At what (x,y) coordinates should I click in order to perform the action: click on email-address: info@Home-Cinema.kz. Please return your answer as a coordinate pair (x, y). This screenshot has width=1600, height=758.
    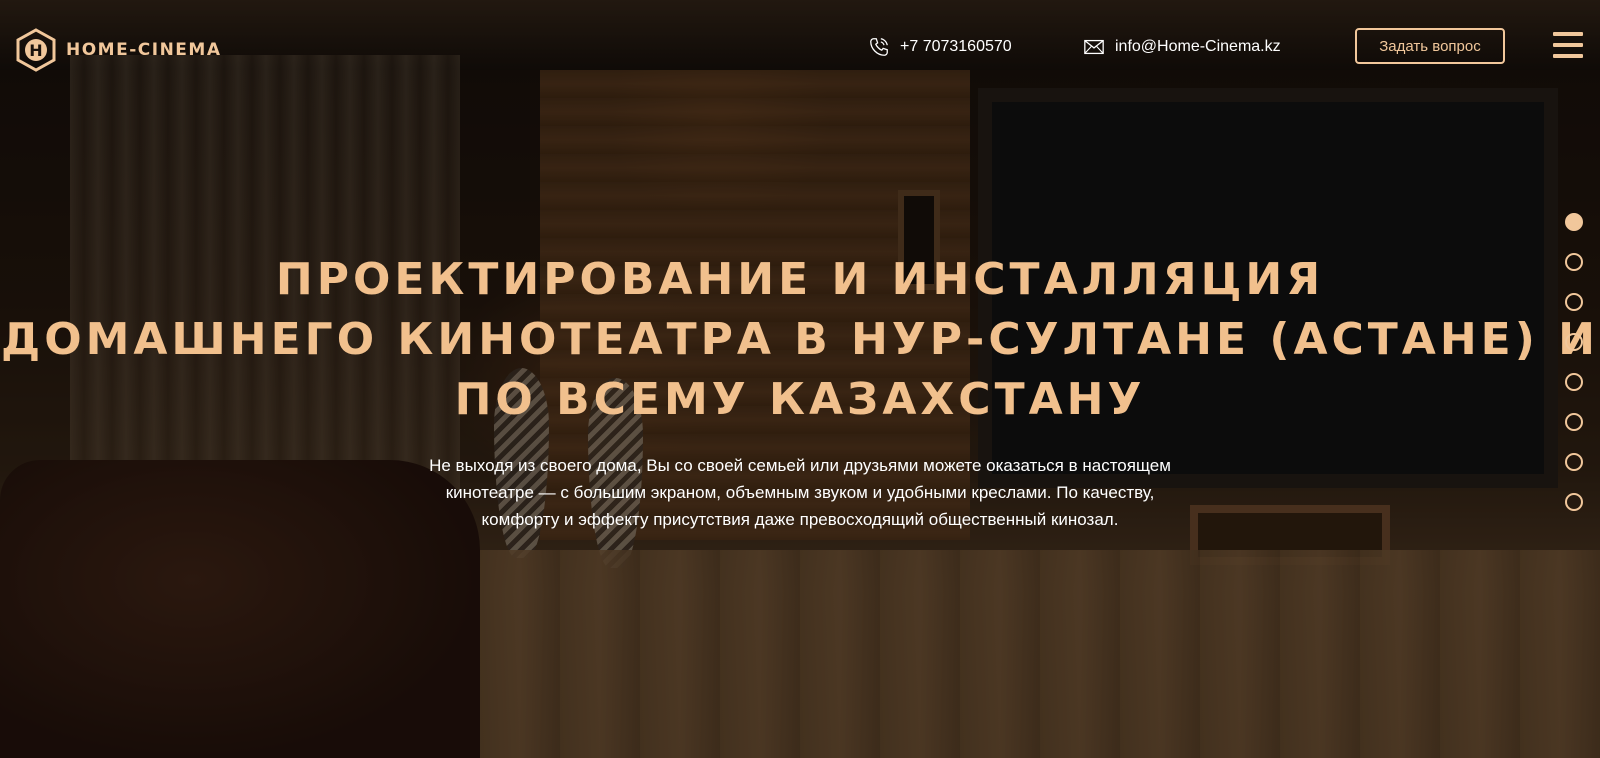
    Looking at the image, I should click on (1198, 46).